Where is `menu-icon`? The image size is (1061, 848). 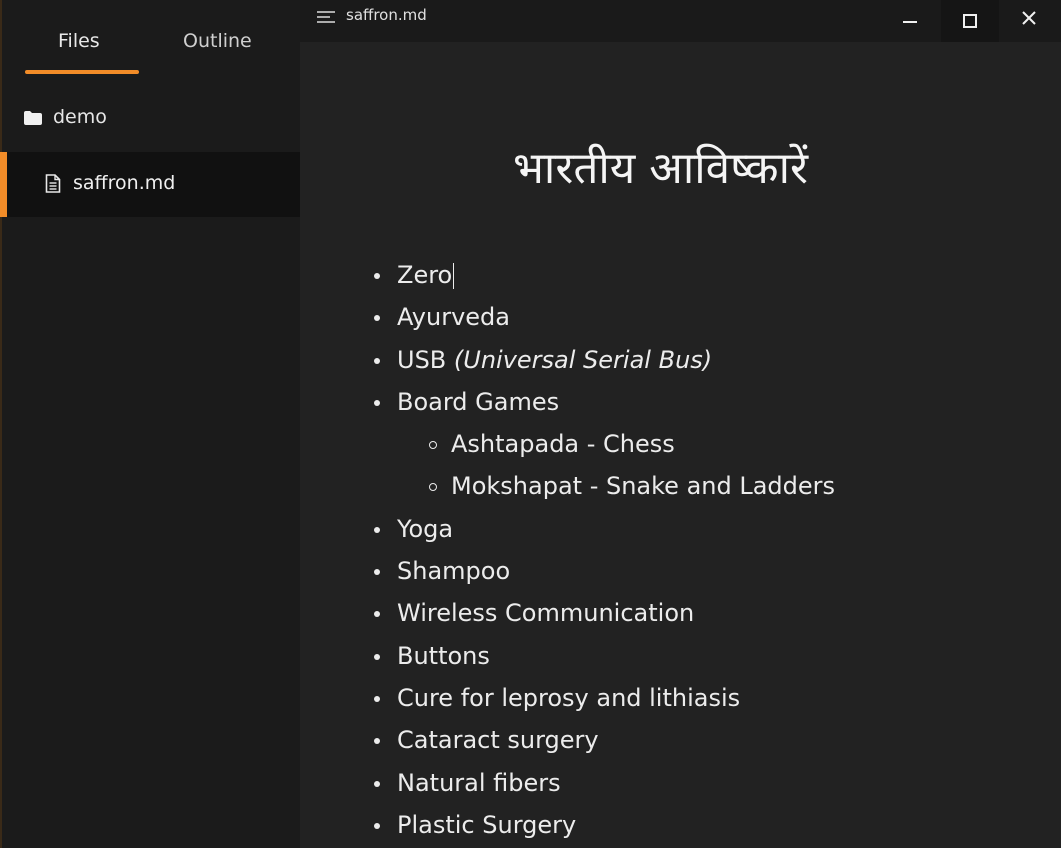
menu-icon is located at coordinates (328, 17).